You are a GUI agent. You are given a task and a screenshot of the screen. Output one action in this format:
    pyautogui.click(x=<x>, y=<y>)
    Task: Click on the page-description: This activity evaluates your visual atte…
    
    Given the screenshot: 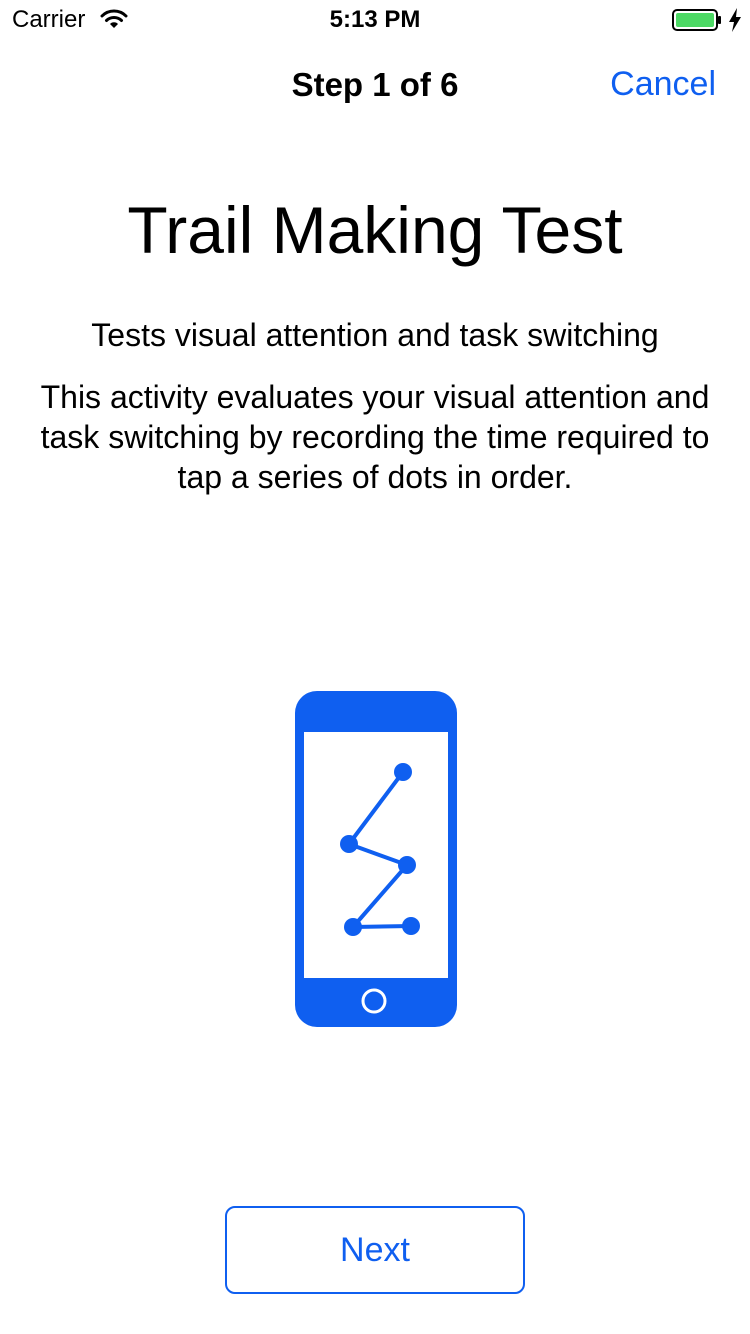 What is the action you would take?
    pyautogui.click(x=375, y=437)
    